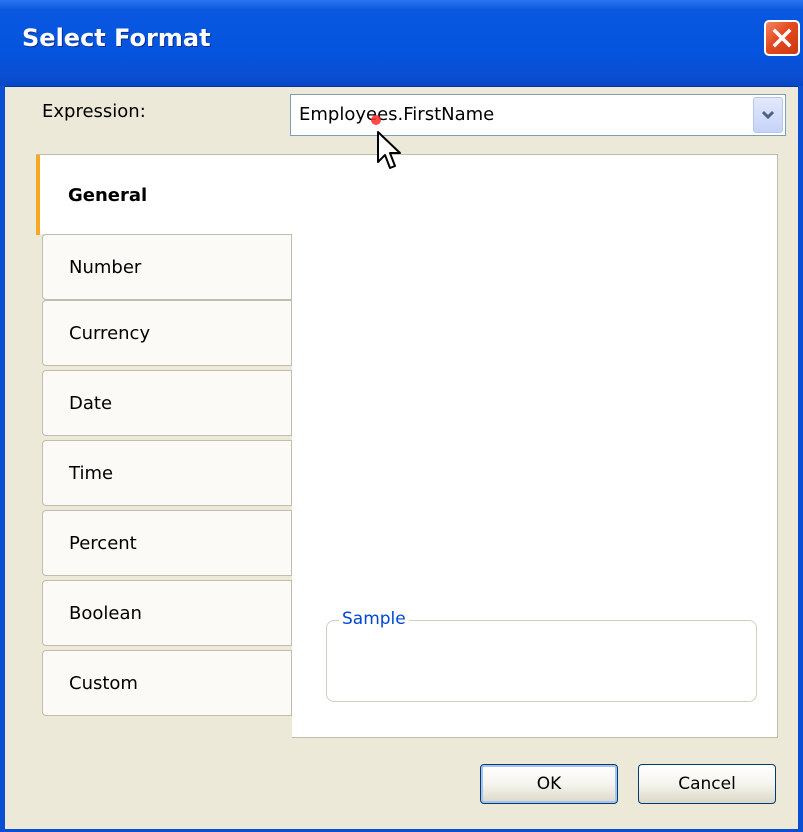 Image resolution: width=803 pixels, height=832 pixels. Describe the element at coordinates (94, 111) in the screenshot. I see `expression-label: Expression:` at that location.